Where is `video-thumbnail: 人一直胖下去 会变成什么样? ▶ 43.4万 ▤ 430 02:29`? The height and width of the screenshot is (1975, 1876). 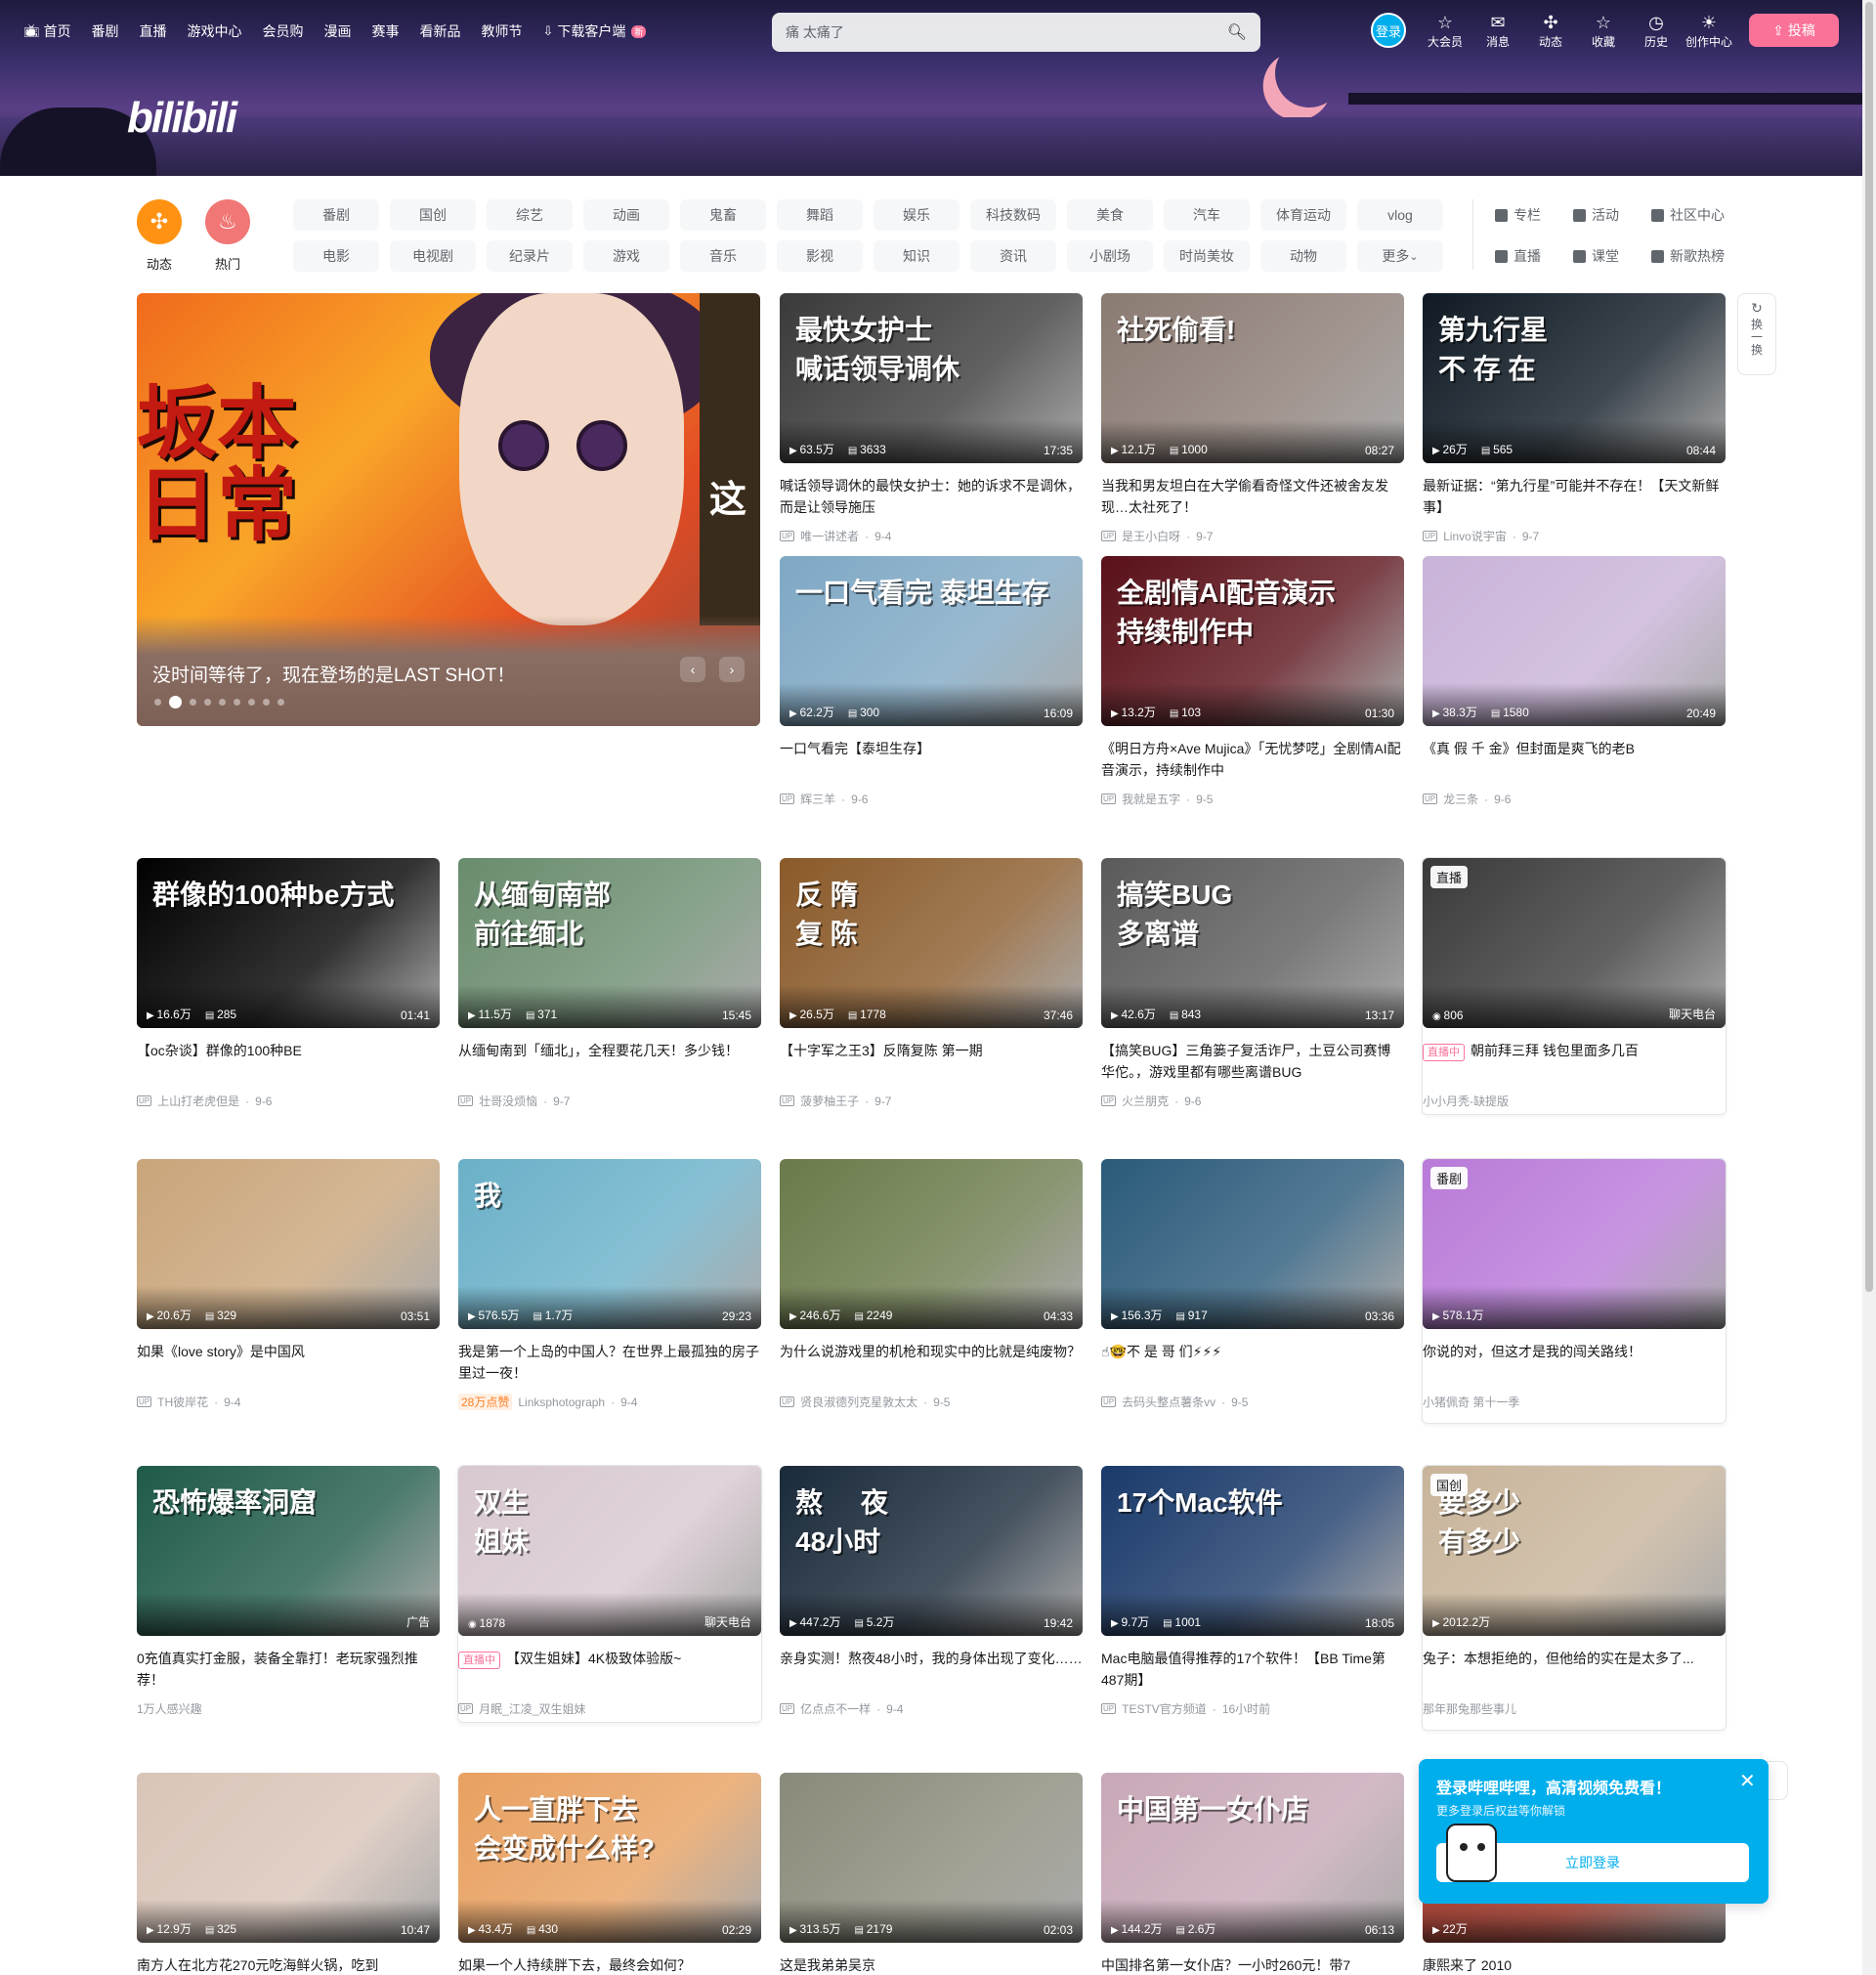
video-thumbnail: 人一直胖下去 会变成什么样? ▶ 43.4万 ▤ 430 02:29 is located at coordinates (609, 1858).